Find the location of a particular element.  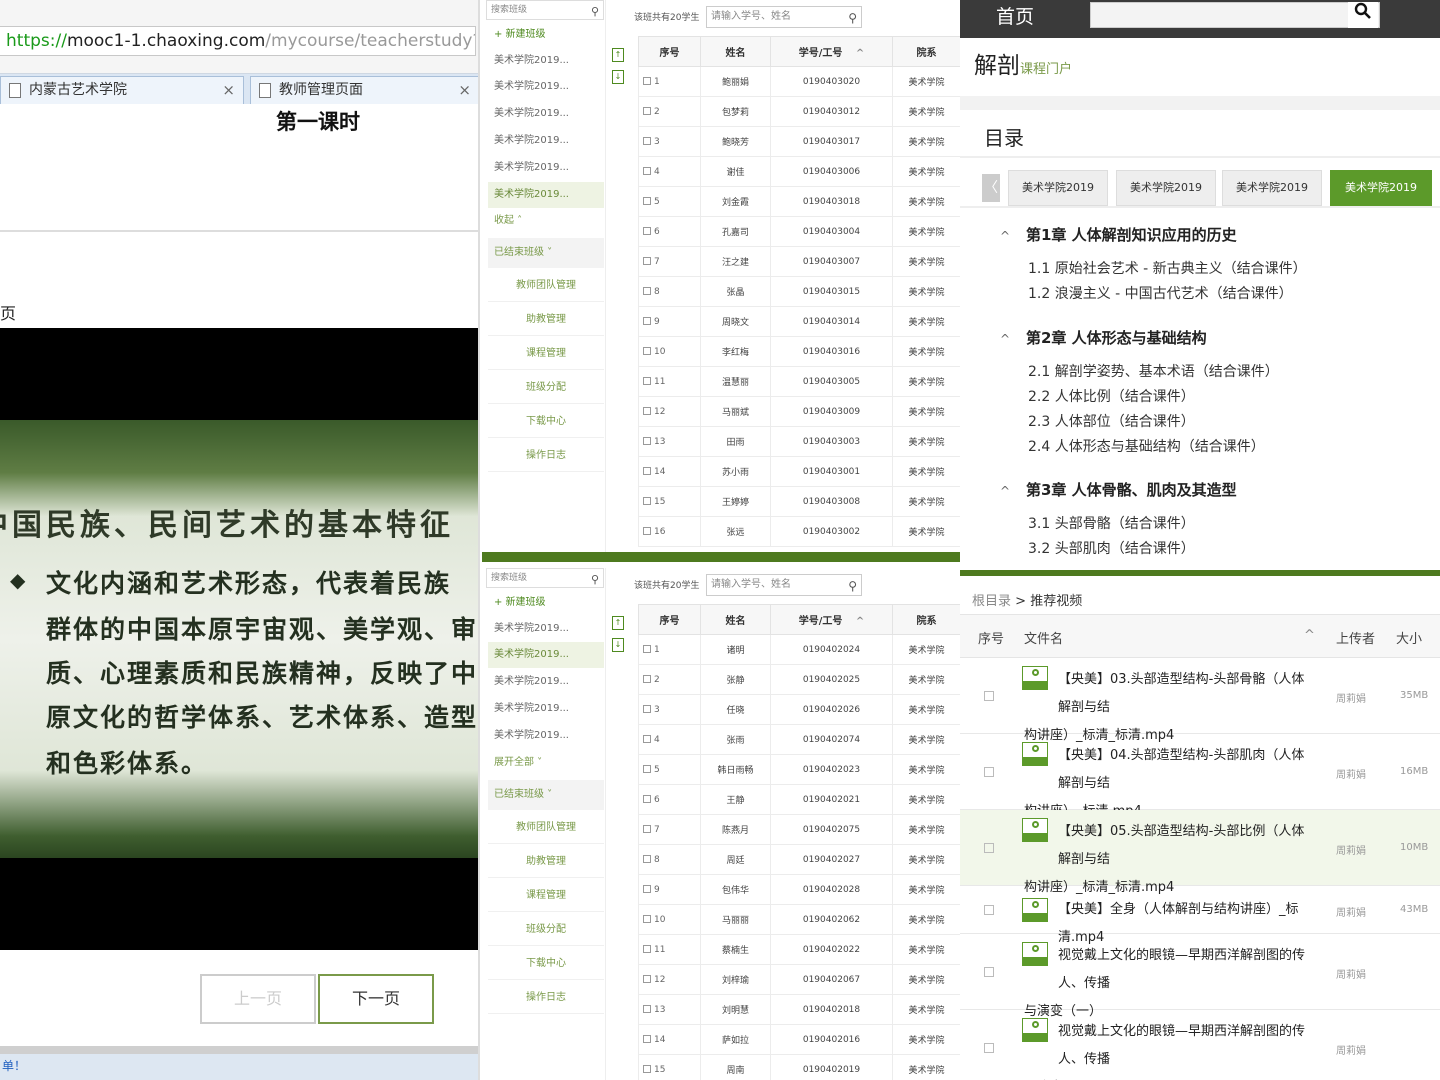

collapse-toggle: 收起 ˄ is located at coordinates (546, 221).